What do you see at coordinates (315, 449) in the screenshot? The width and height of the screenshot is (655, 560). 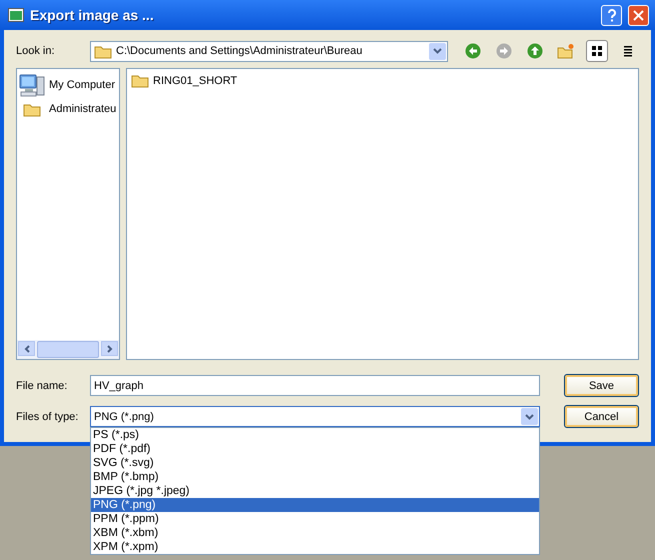 I see `file-type-option: PDF (*.pdf)` at bounding box center [315, 449].